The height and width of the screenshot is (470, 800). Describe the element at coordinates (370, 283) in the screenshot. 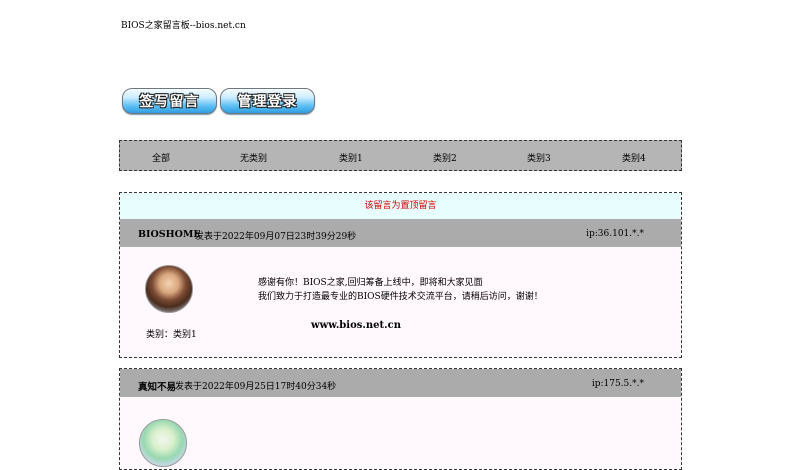

I see `message-text: 感谢有你！BIOS之家,回归筹备上线中，即将和大家见面` at that location.